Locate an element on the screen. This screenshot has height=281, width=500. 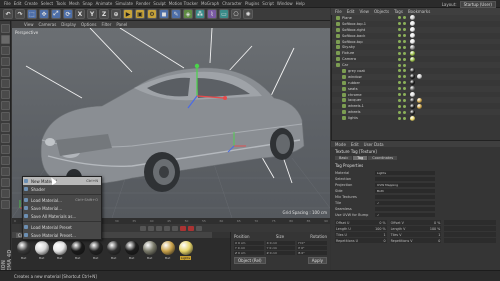
viewport-menu-panel: Panel is located at coordinates (121, 24).